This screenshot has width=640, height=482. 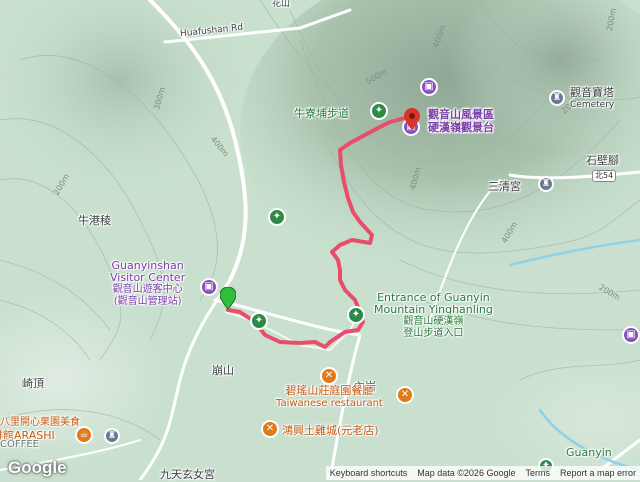 What do you see at coordinates (330, 430) in the screenshot?
I see `place-chicken: 鴻興土雞城(元老店)` at bounding box center [330, 430].